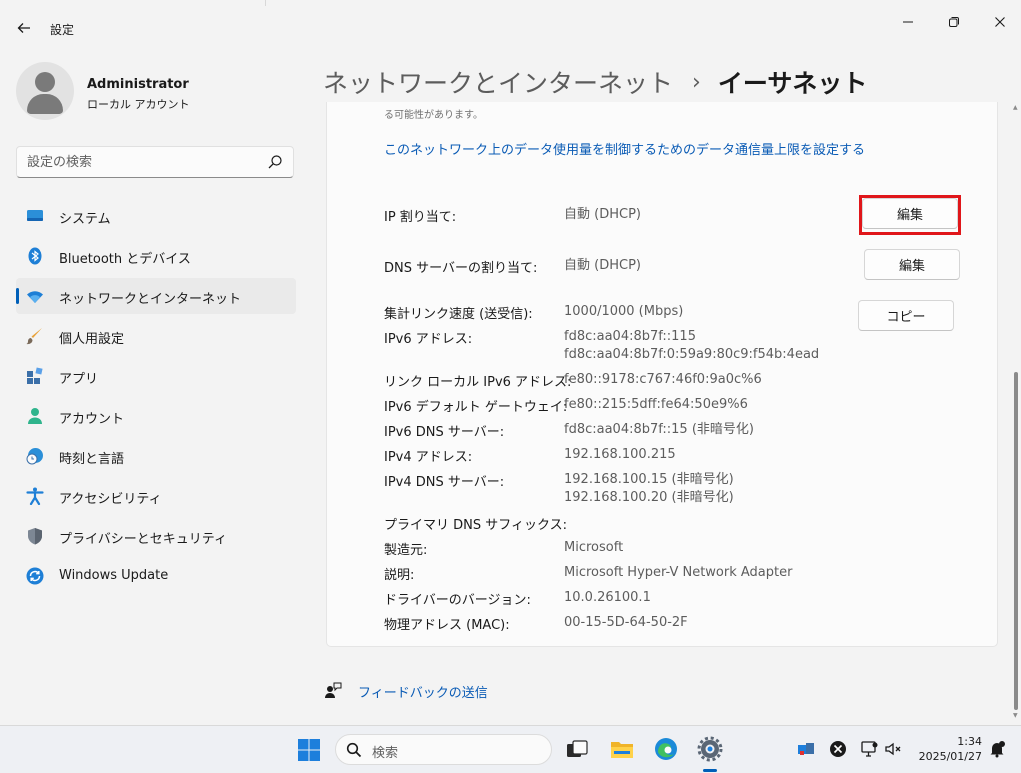 The width and height of the screenshot is (1021, 773). I want to click on feedback-icon, so click(333, 690).